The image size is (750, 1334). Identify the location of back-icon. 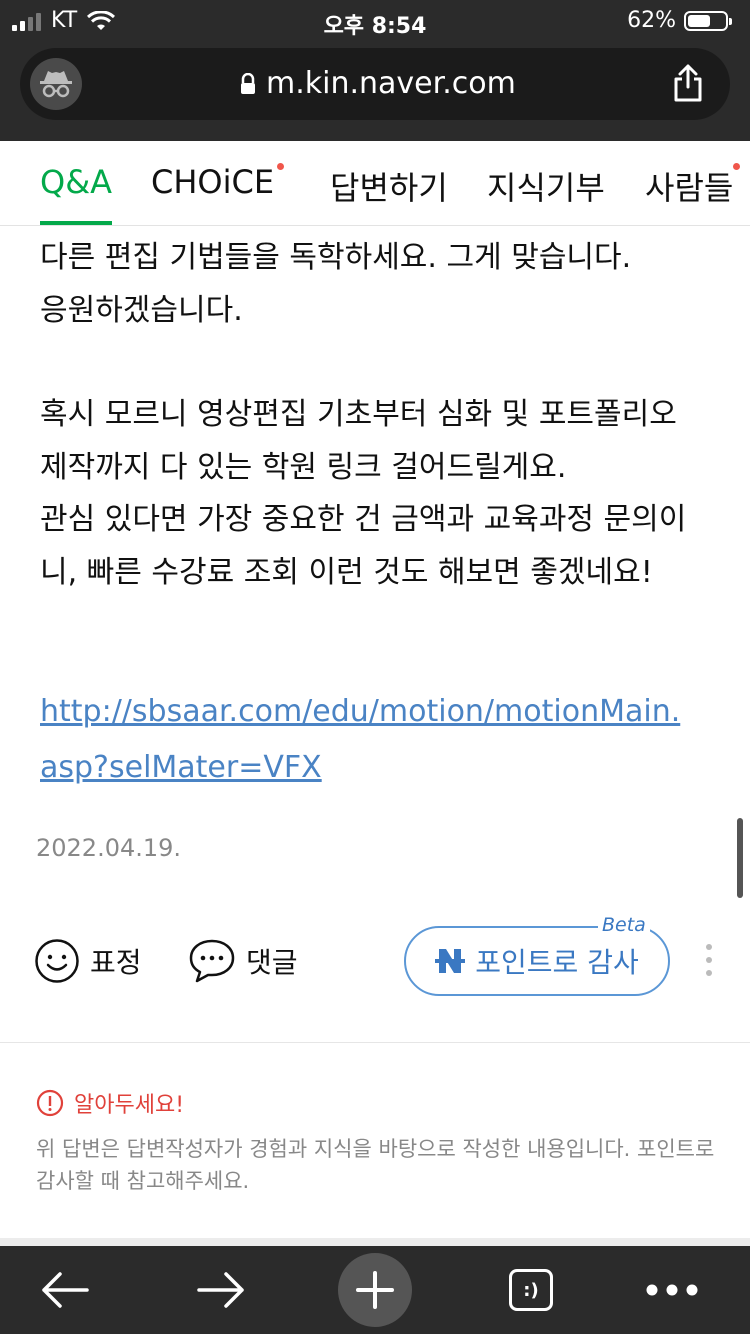
(65, 1290).